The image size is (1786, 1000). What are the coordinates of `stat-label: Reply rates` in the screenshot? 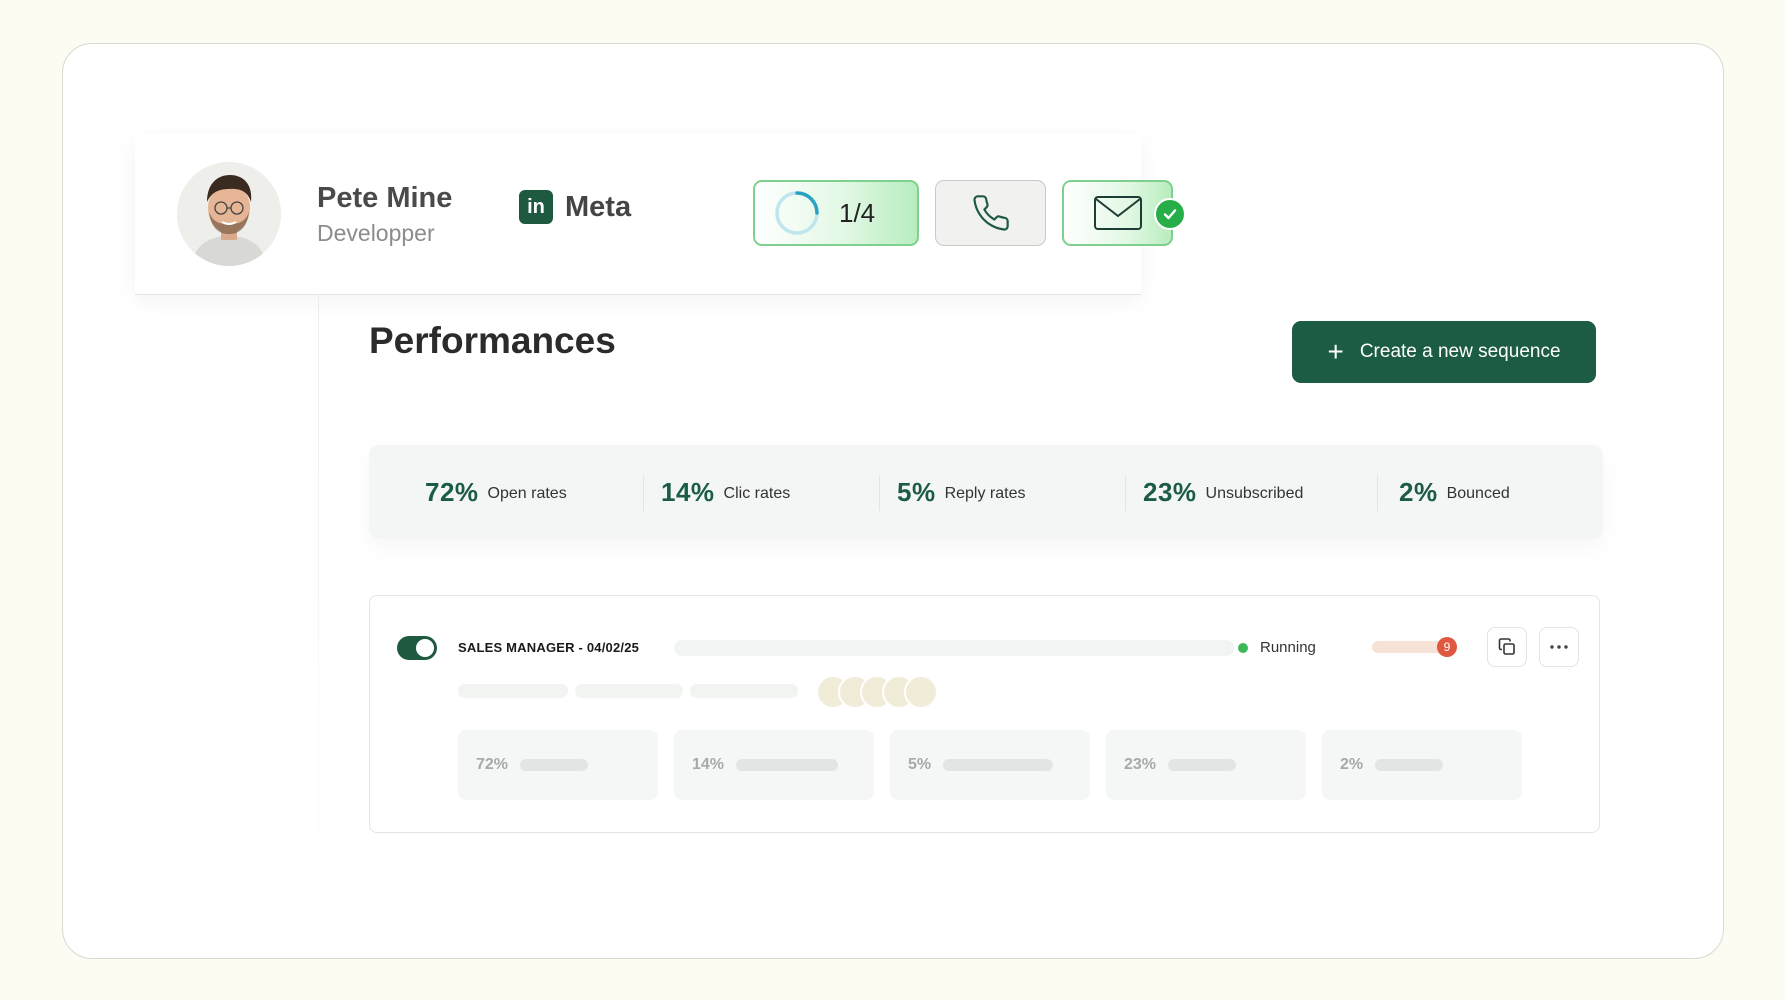 It's located at (985, 493).